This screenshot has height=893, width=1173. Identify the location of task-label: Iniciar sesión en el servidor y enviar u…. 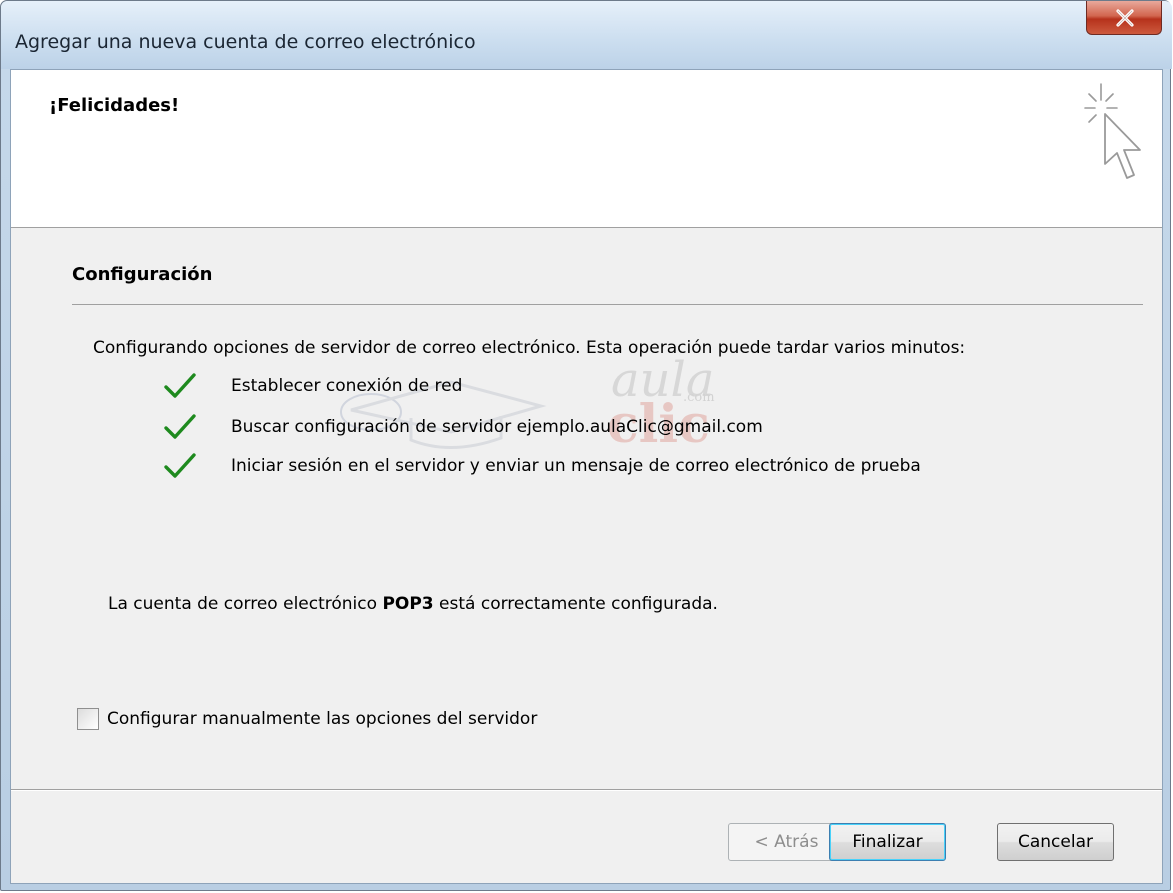
(576, 466).